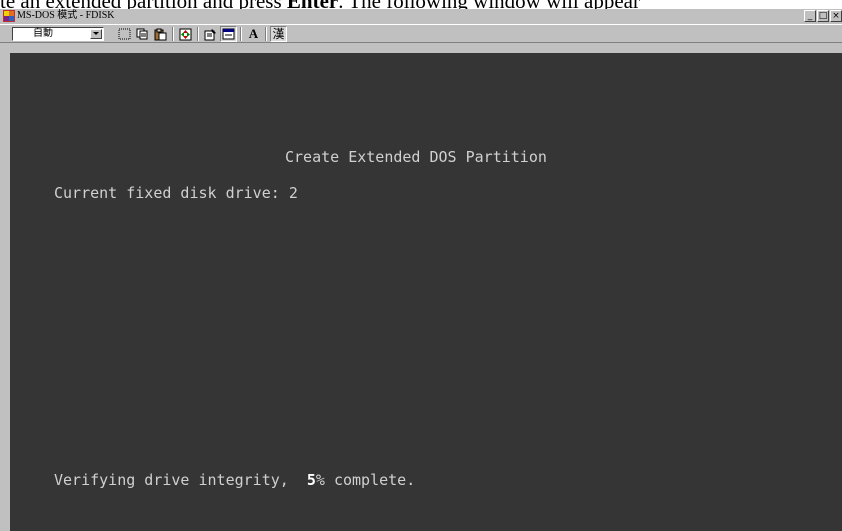  What do you see at coordinates (180, 480) in the screenshot?
I see `progress-prefix: Verifying drive integrity,` at bounding box center [180, 480].